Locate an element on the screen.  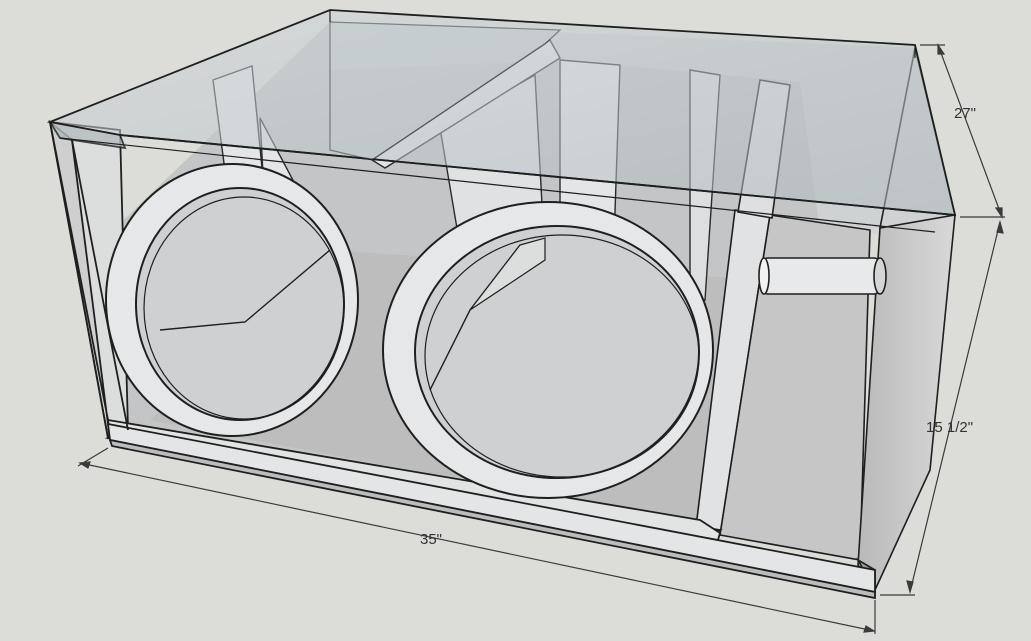
right-woofer-cutout is located at coordinates (548, 350).